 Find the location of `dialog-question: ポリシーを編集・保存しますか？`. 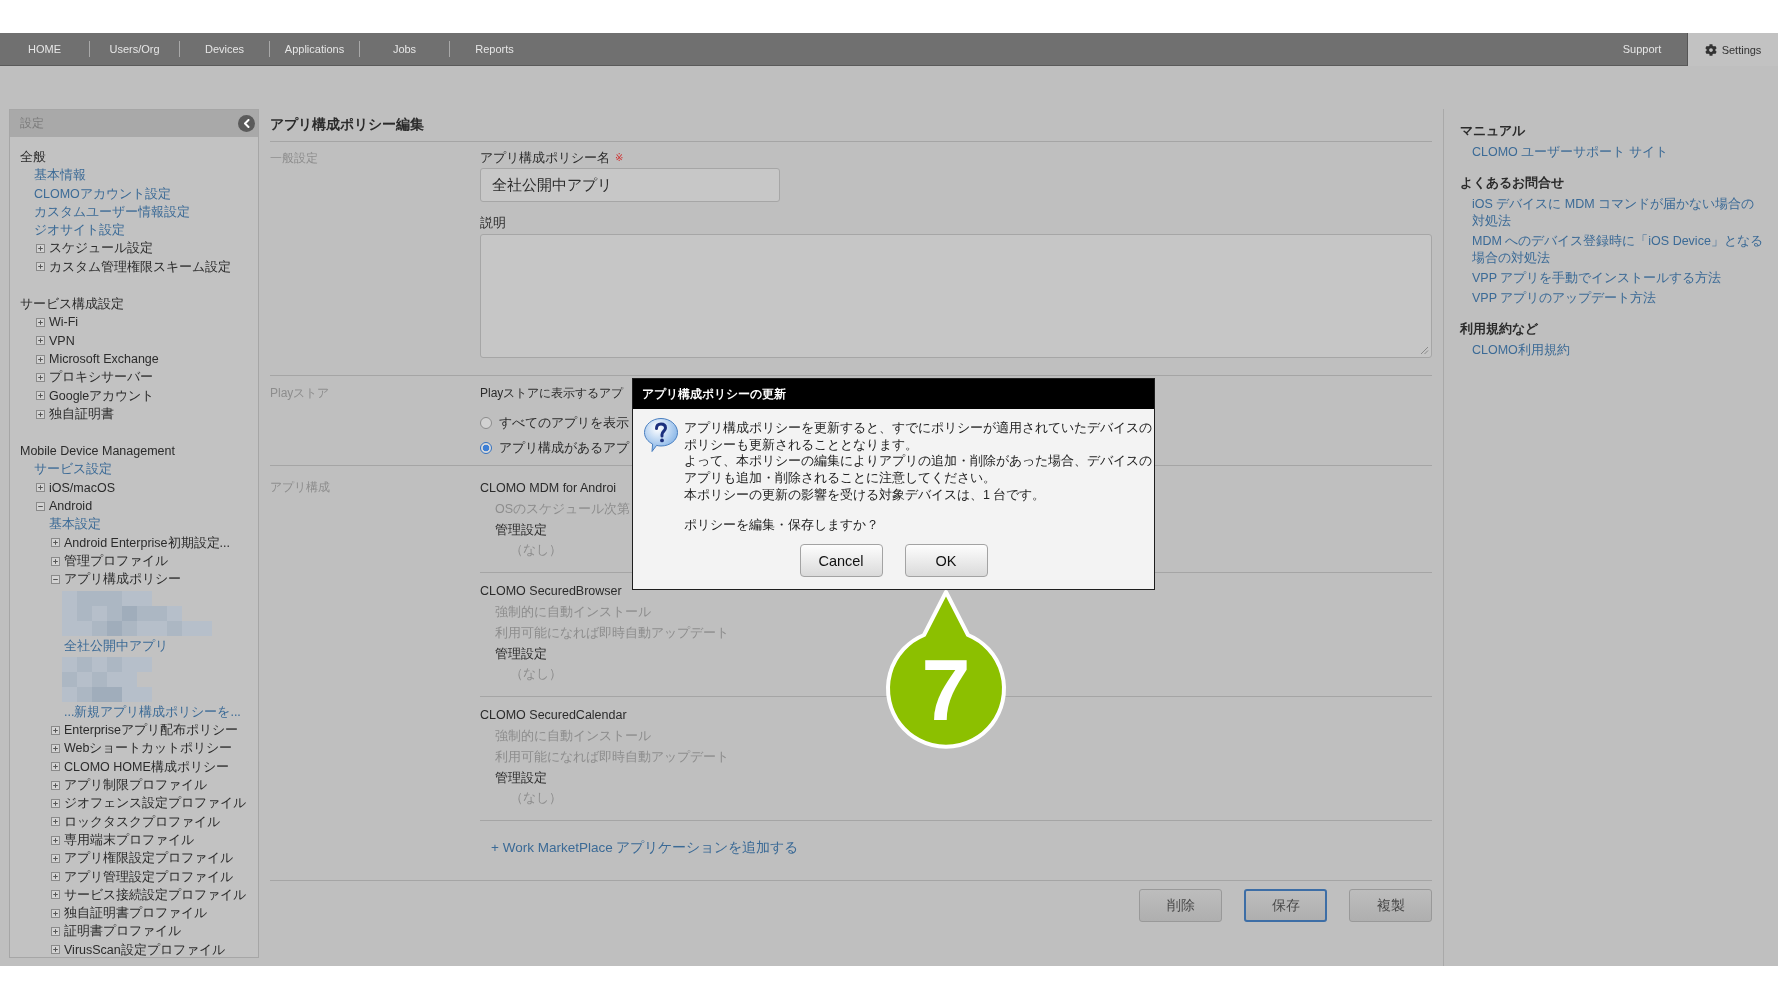

dialog-question: ポリシーを編集・保存しますか？ is located at coordinates (782, 525).